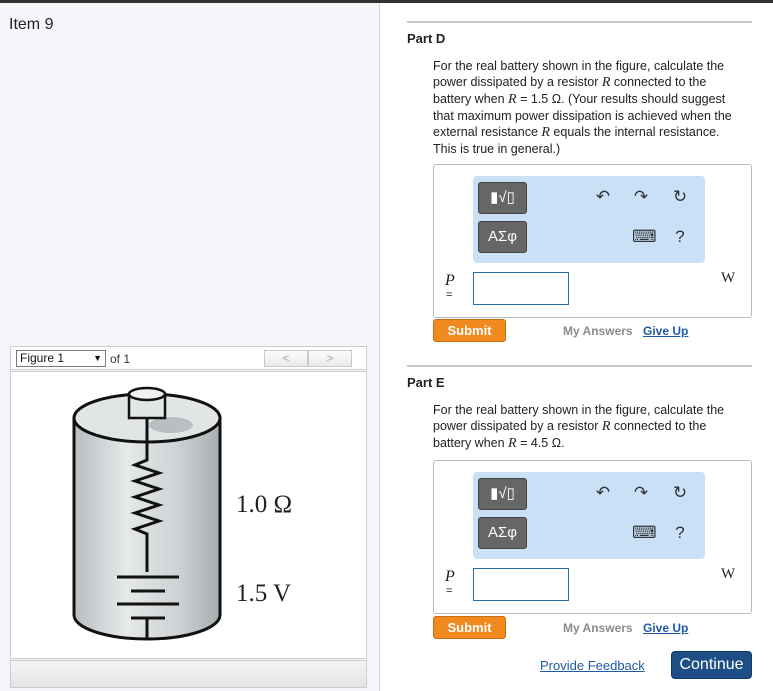 This screenshot has width=773, height=691. Describe the element at coordinates (598, 628) in the screenshot. I see `part-e-my-answers-link: My Answers` at that location.